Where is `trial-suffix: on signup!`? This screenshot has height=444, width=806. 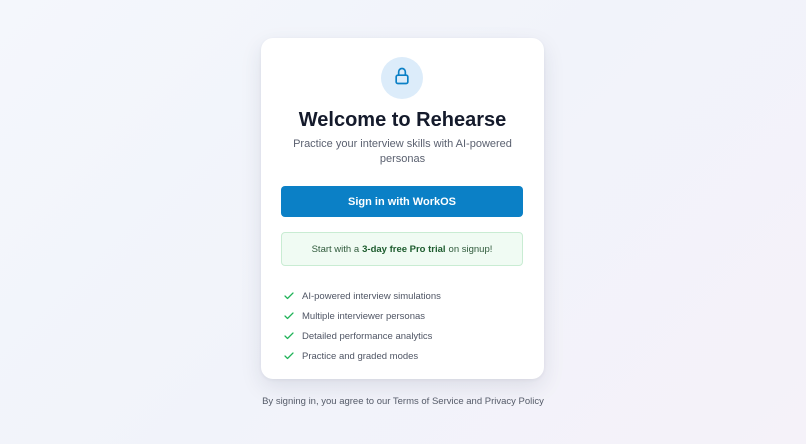 trial-suffix: on signup! is located at coordinates (470, 249).